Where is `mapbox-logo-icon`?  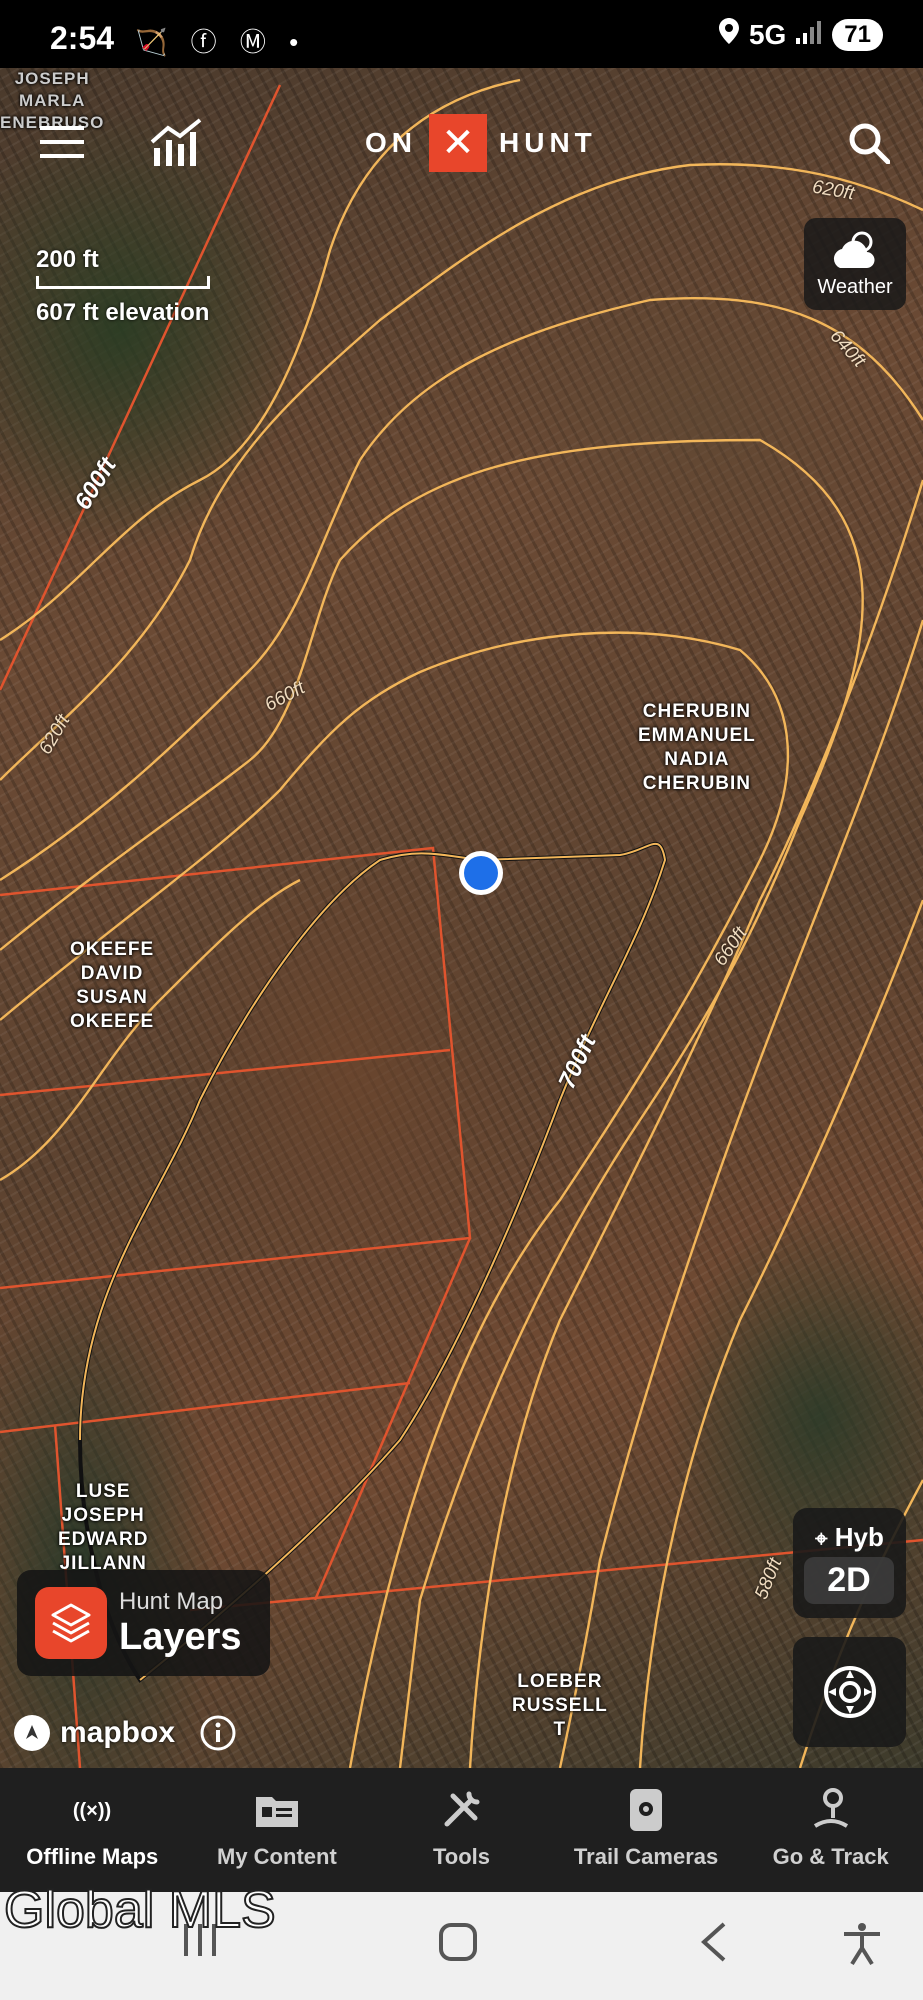 mapbox-logo-icon is located at coordinates (32, 1733).